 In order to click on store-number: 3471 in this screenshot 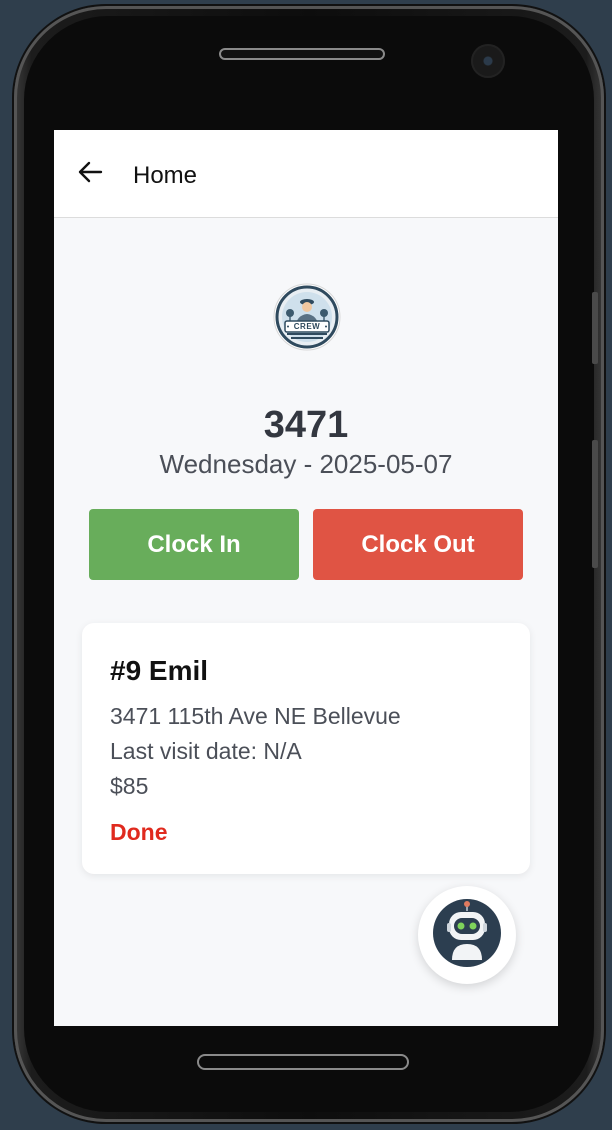, I will do `click(306, 425)`.